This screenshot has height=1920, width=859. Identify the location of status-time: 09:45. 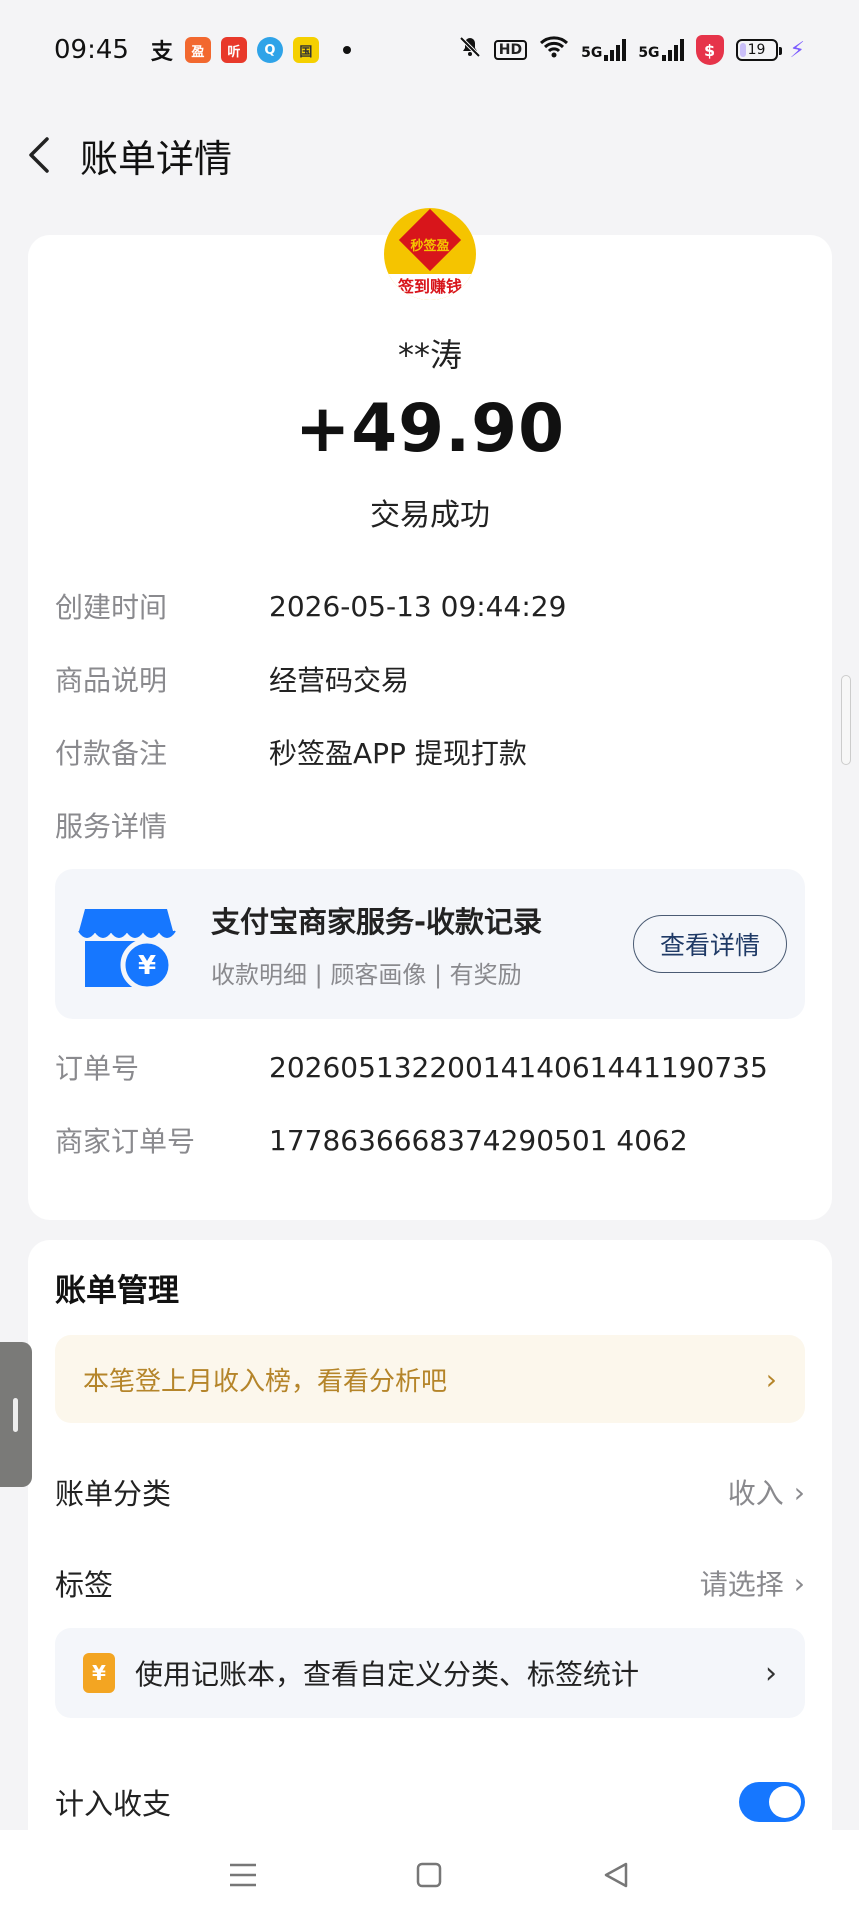
(91, 50).